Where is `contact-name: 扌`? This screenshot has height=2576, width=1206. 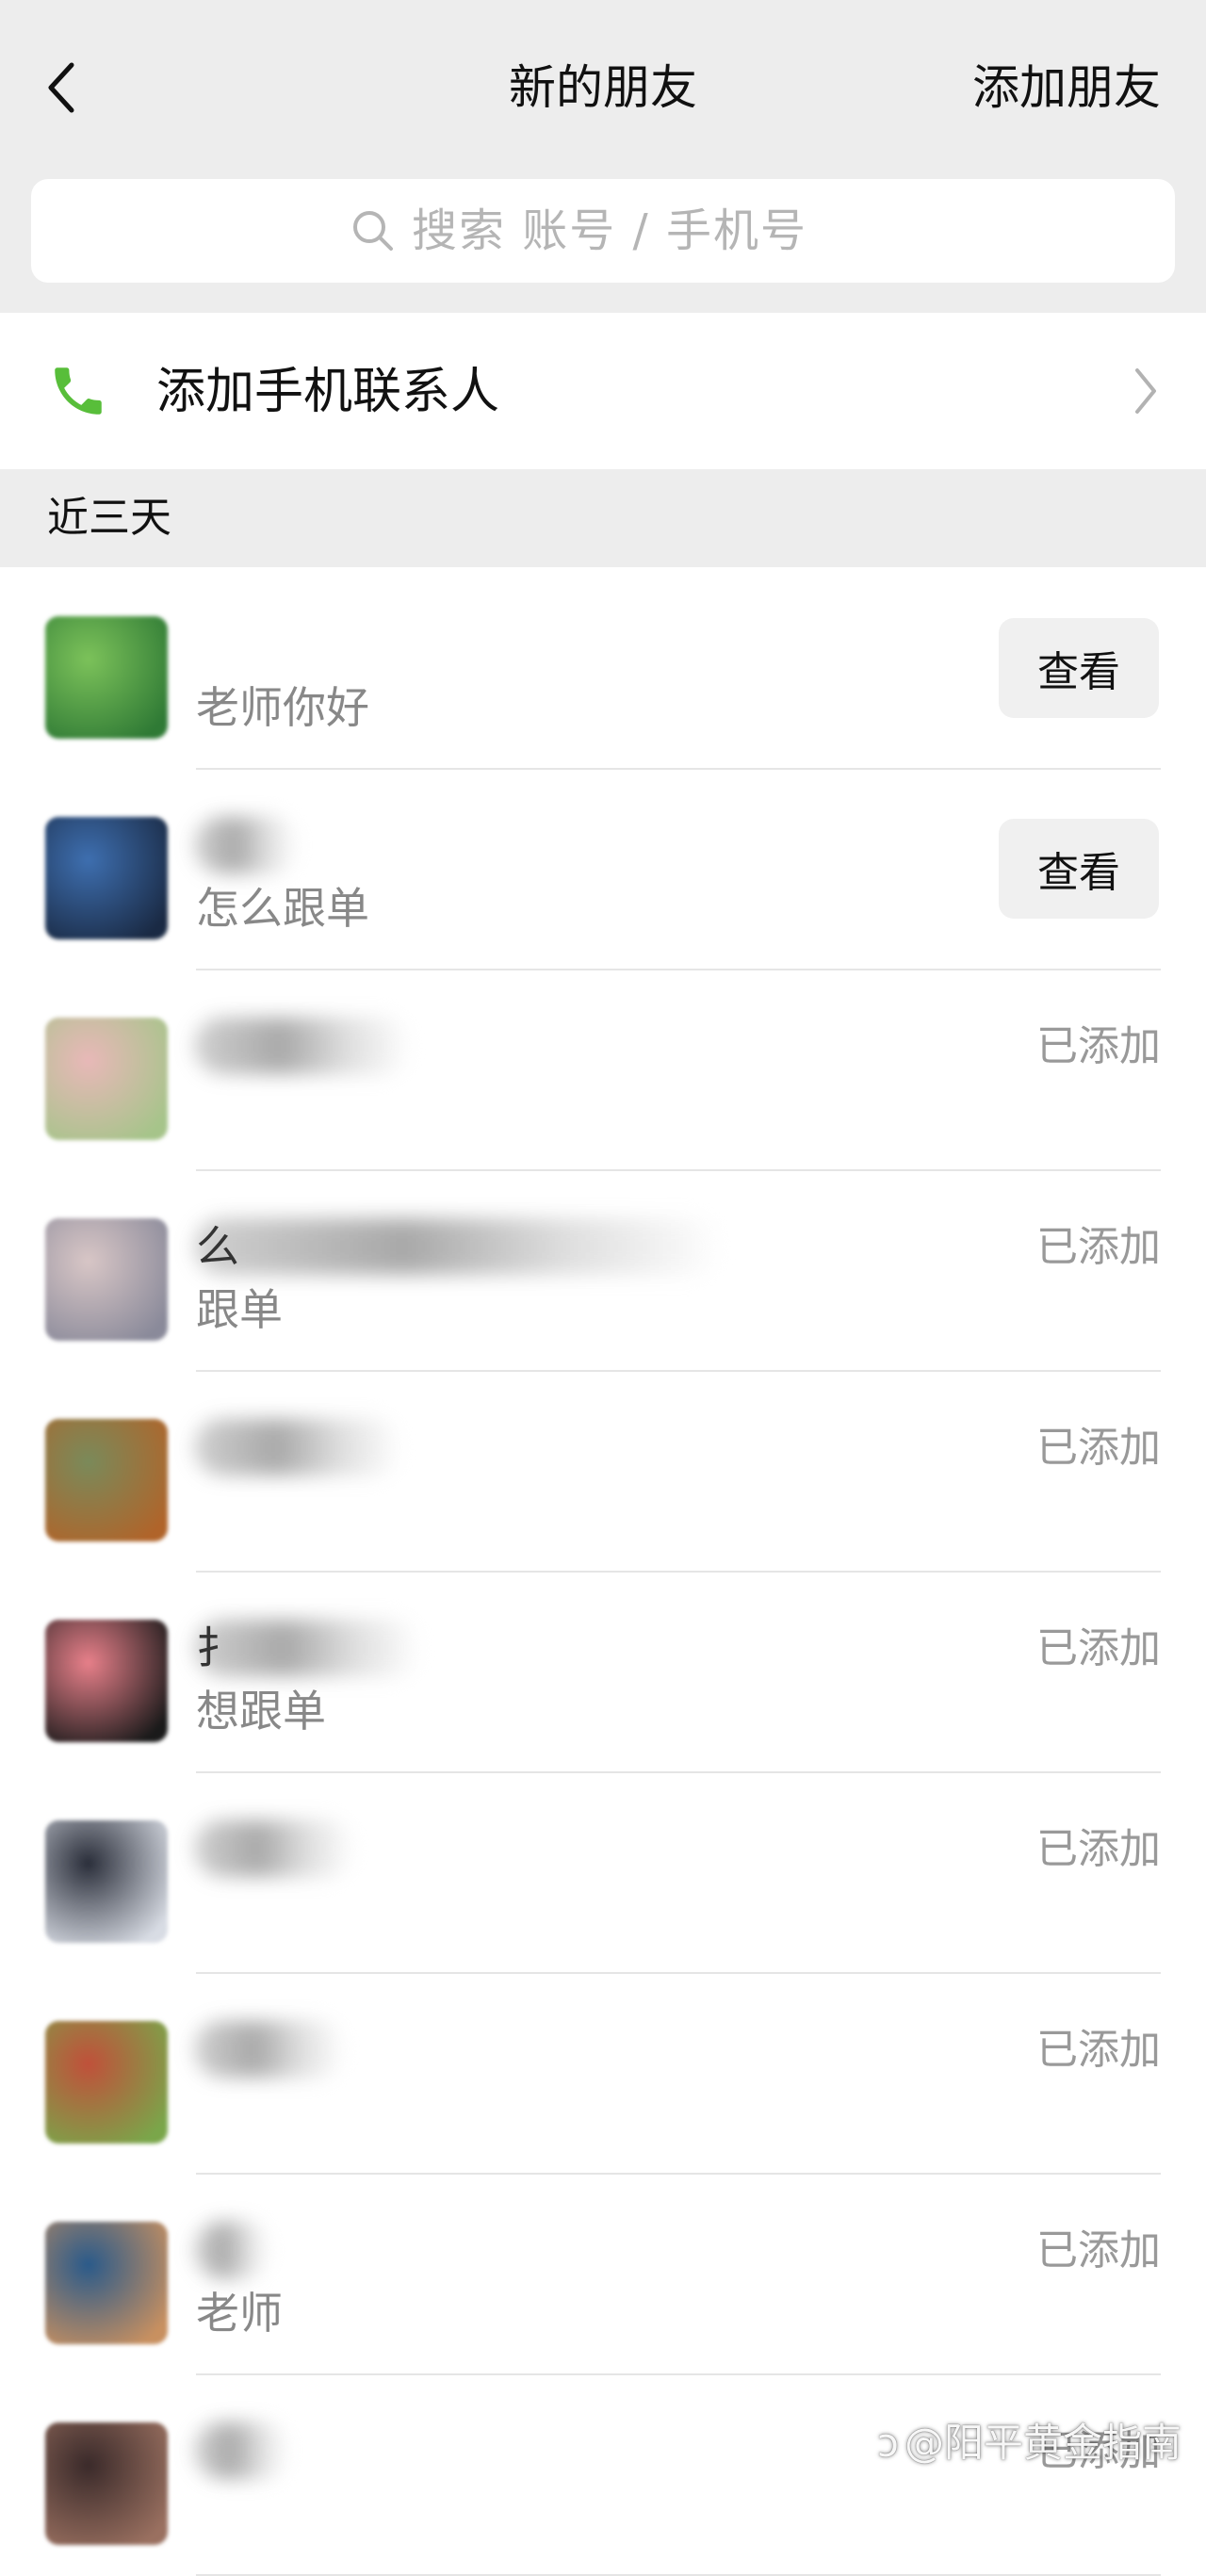 contact-name: 扌 is located at coordinates (217, 1647).